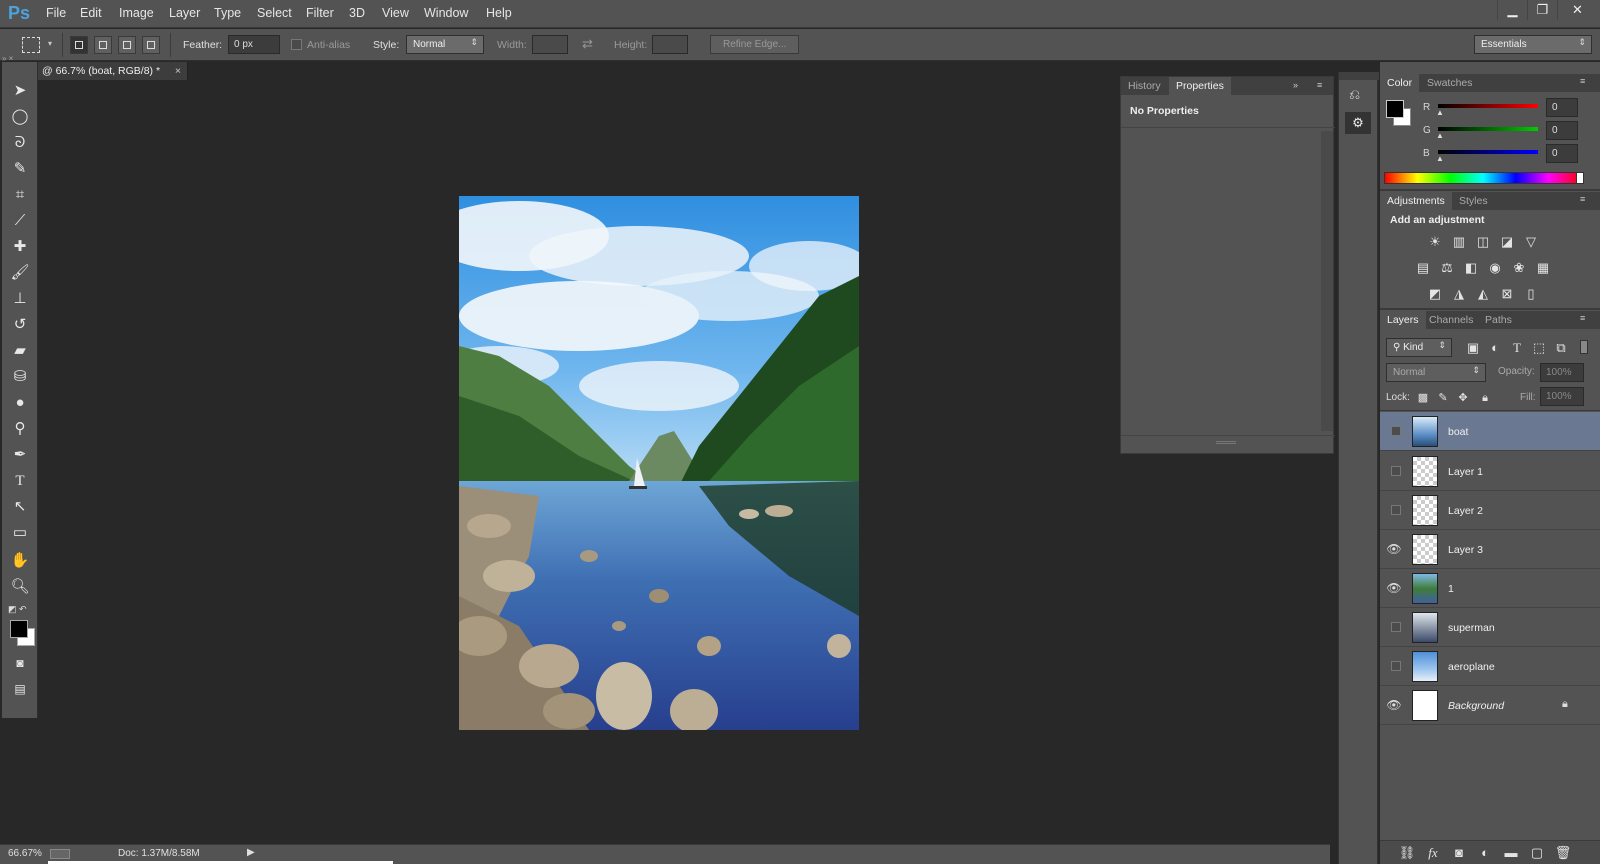 Image resolution: width=1600 pixels, height=864 pixels. What do you see at coordinates (20, 221) in the screenshot?
I see `eyedropper-icon: ⟋` at bounding box center [20, 221].